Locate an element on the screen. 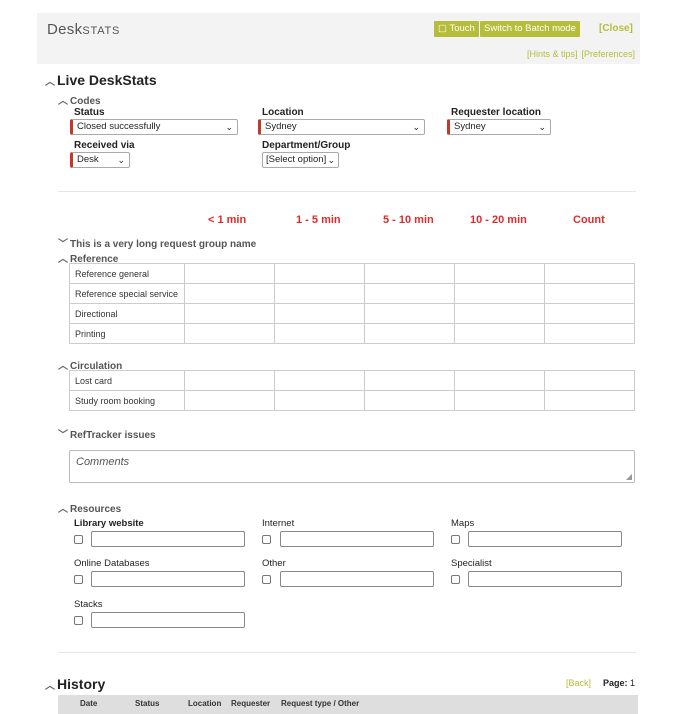 The image size is (687, 714). touch-button: ▢ Touch is located at coordinates (456, 29).